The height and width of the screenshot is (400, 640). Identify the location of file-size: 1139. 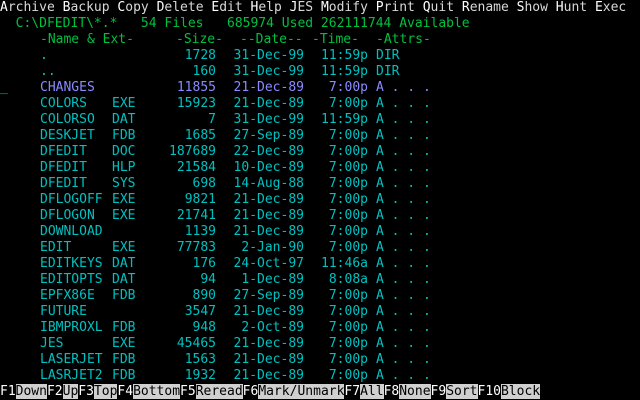
(200, 231).